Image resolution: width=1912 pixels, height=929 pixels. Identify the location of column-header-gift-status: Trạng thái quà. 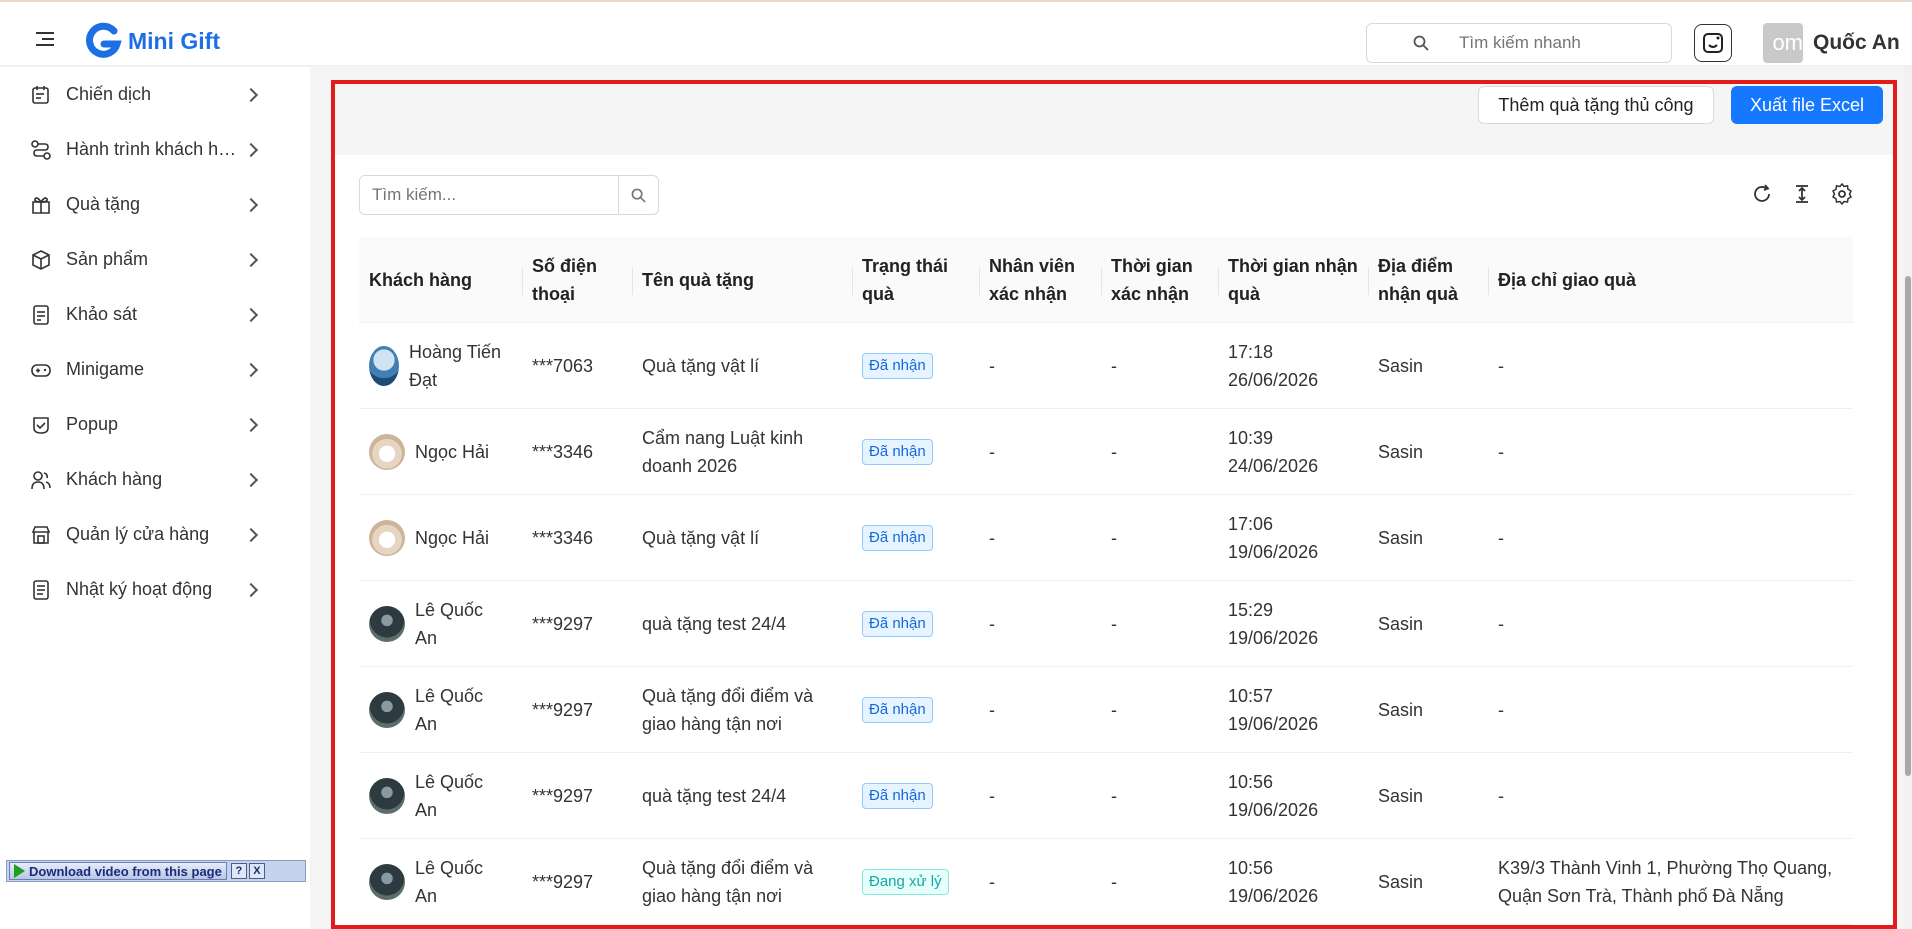
(915, 280).